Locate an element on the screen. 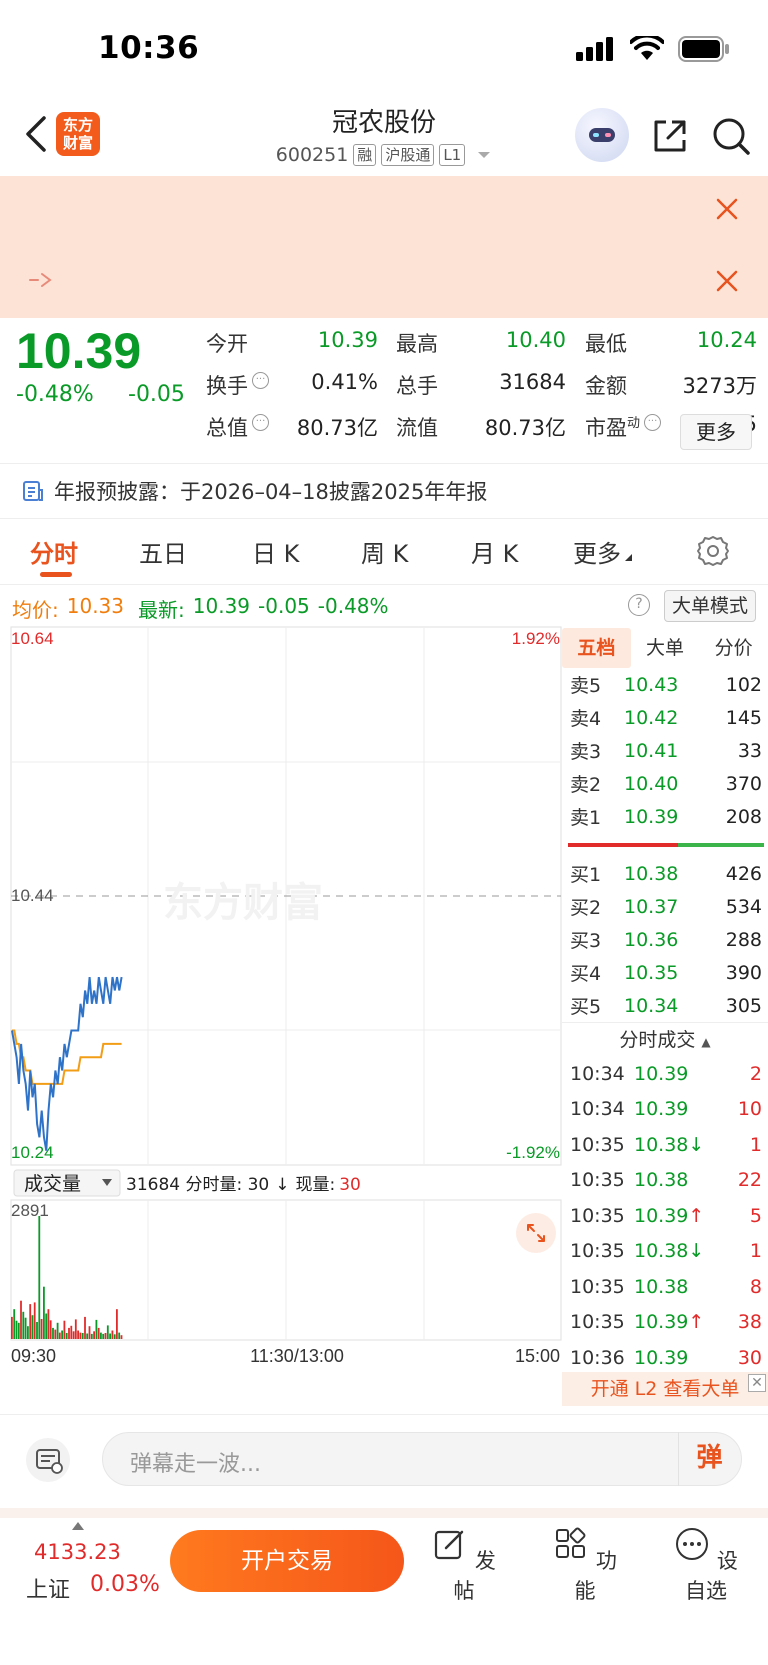 The width and height of the screenshot is (768, 1665). functions-button: 功能 is located at coordinates (585, 1565).